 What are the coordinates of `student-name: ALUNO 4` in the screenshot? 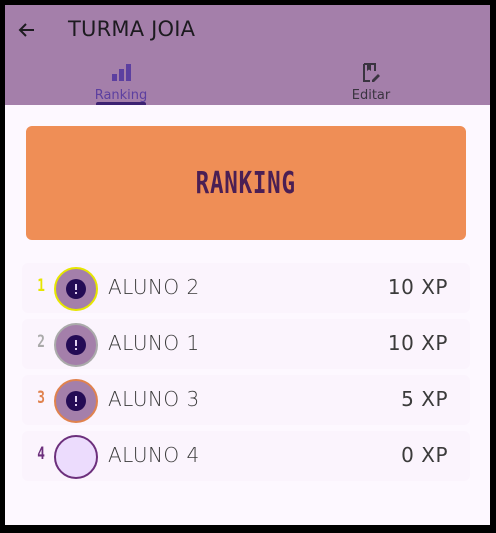 It's located at (154, 455).